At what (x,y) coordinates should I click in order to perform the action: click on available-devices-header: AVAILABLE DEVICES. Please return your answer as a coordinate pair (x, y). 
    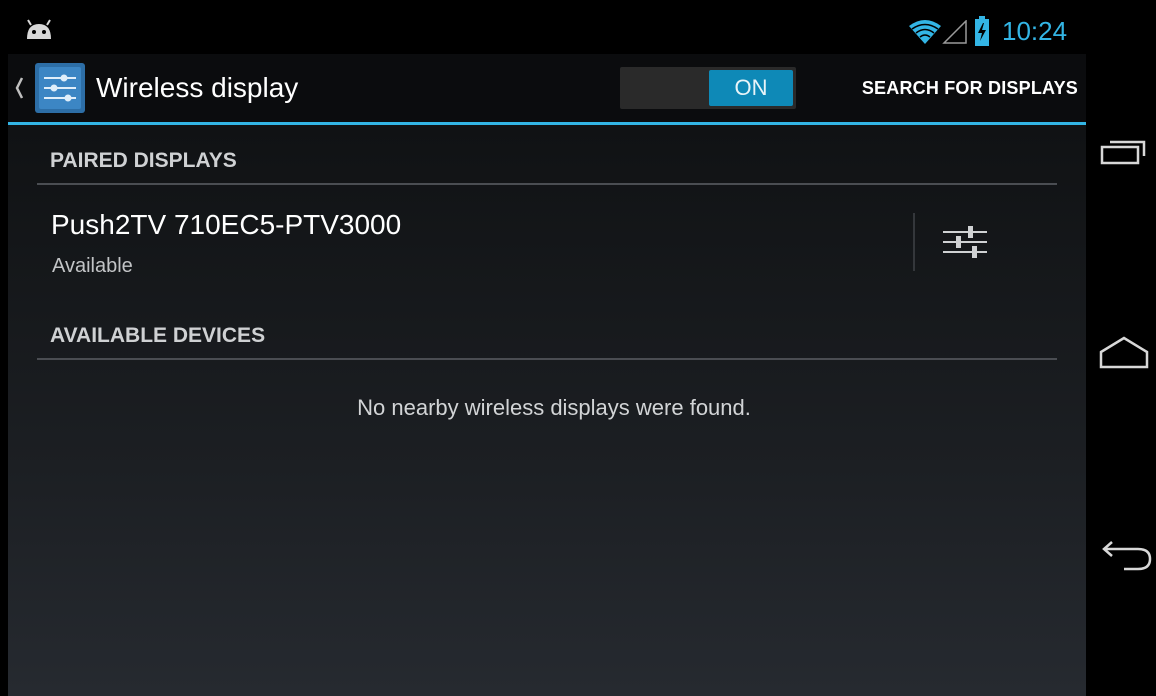
    Looking at the image, I should click on (547, 331).